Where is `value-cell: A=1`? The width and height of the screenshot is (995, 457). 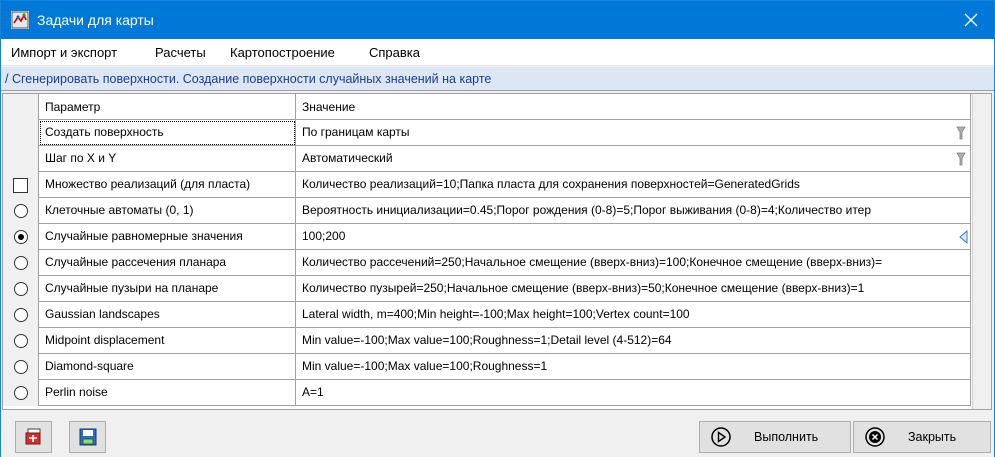
value-cell: A=1 is located at coordinates (633, 393).